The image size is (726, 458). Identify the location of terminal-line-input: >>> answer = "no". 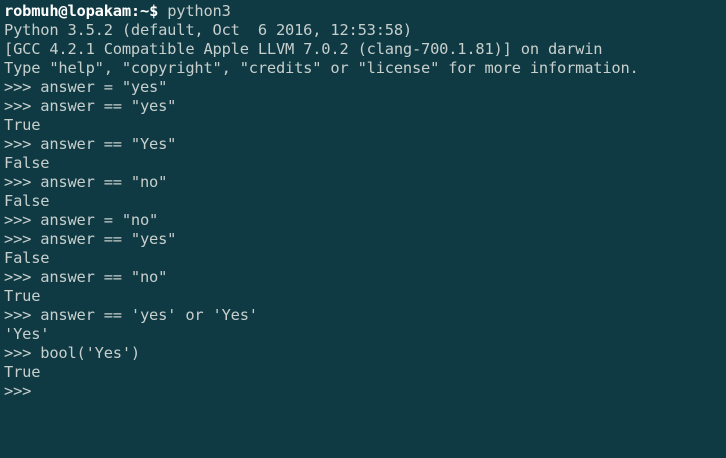
(81, 220).